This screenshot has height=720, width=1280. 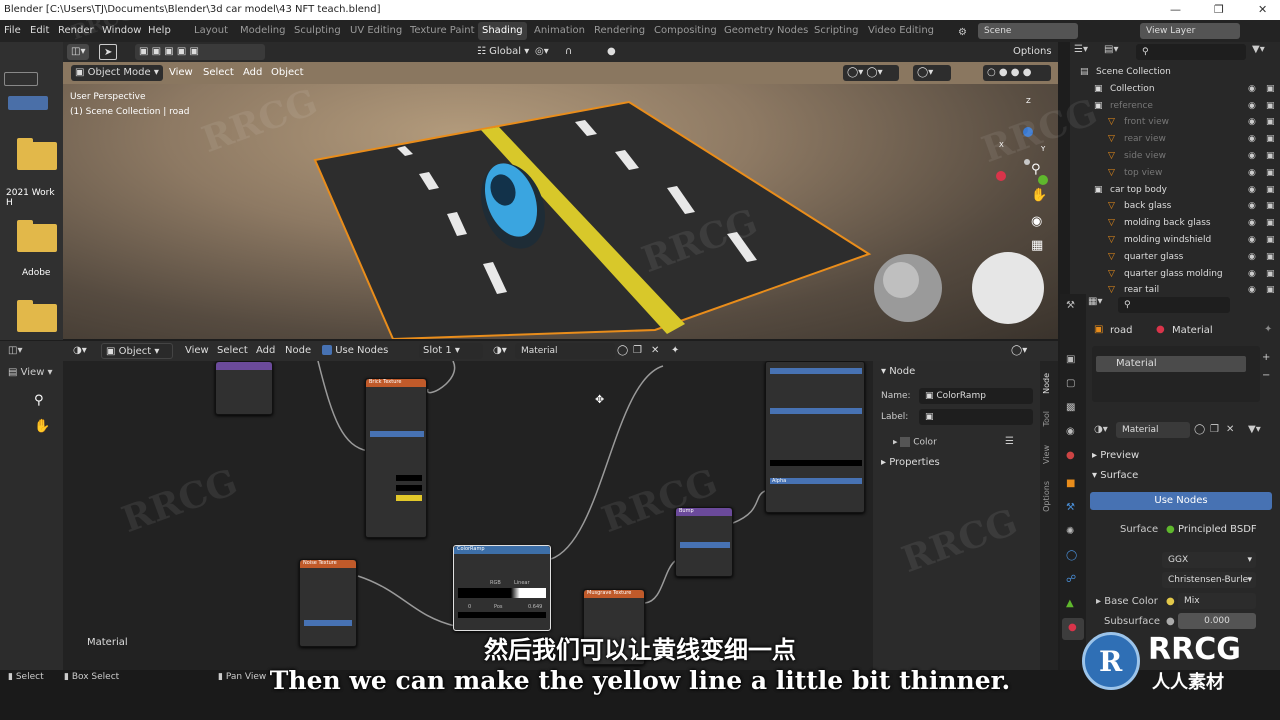 I want to click on tab-geometry-nodes: Geometry Nodes, so click(x=766, y=31).